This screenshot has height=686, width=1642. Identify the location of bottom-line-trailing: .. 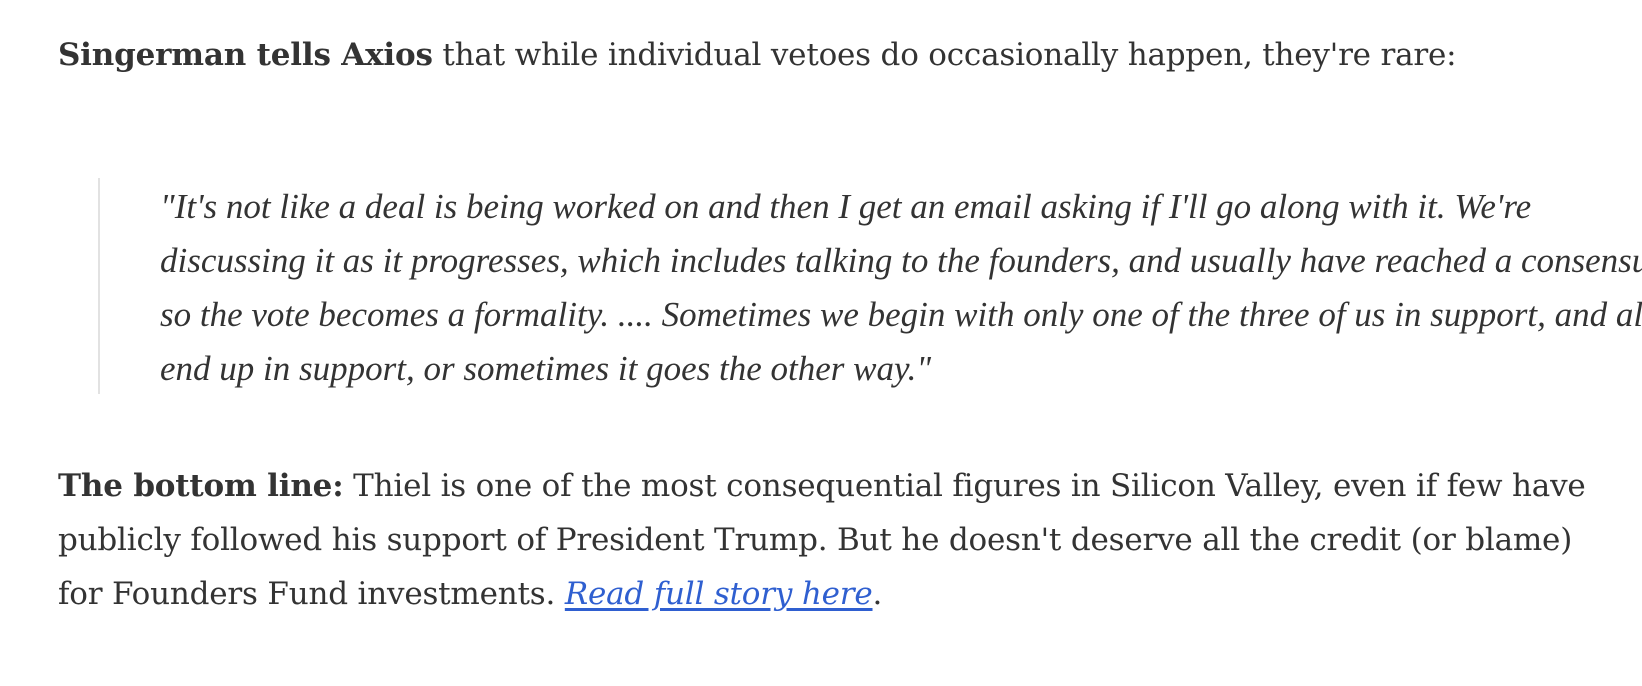
(877, 594).